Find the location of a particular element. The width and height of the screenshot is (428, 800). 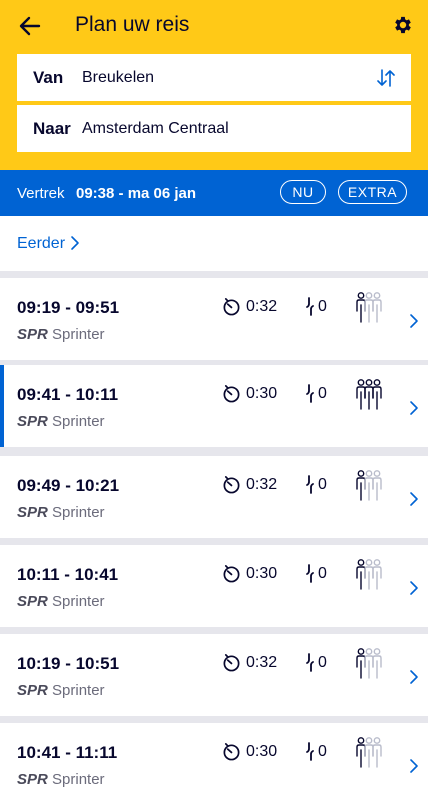

trip-card: 09:41 - 10:11 SPR Sprinter 0:30 0 is located at coordinates (214, 406).